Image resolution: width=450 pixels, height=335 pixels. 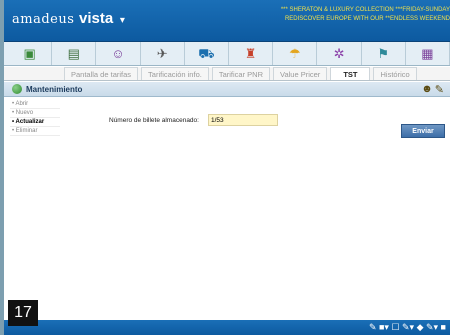 I want to click on tab-value-pricer: Value Pricer, so click(x=300, y=73).